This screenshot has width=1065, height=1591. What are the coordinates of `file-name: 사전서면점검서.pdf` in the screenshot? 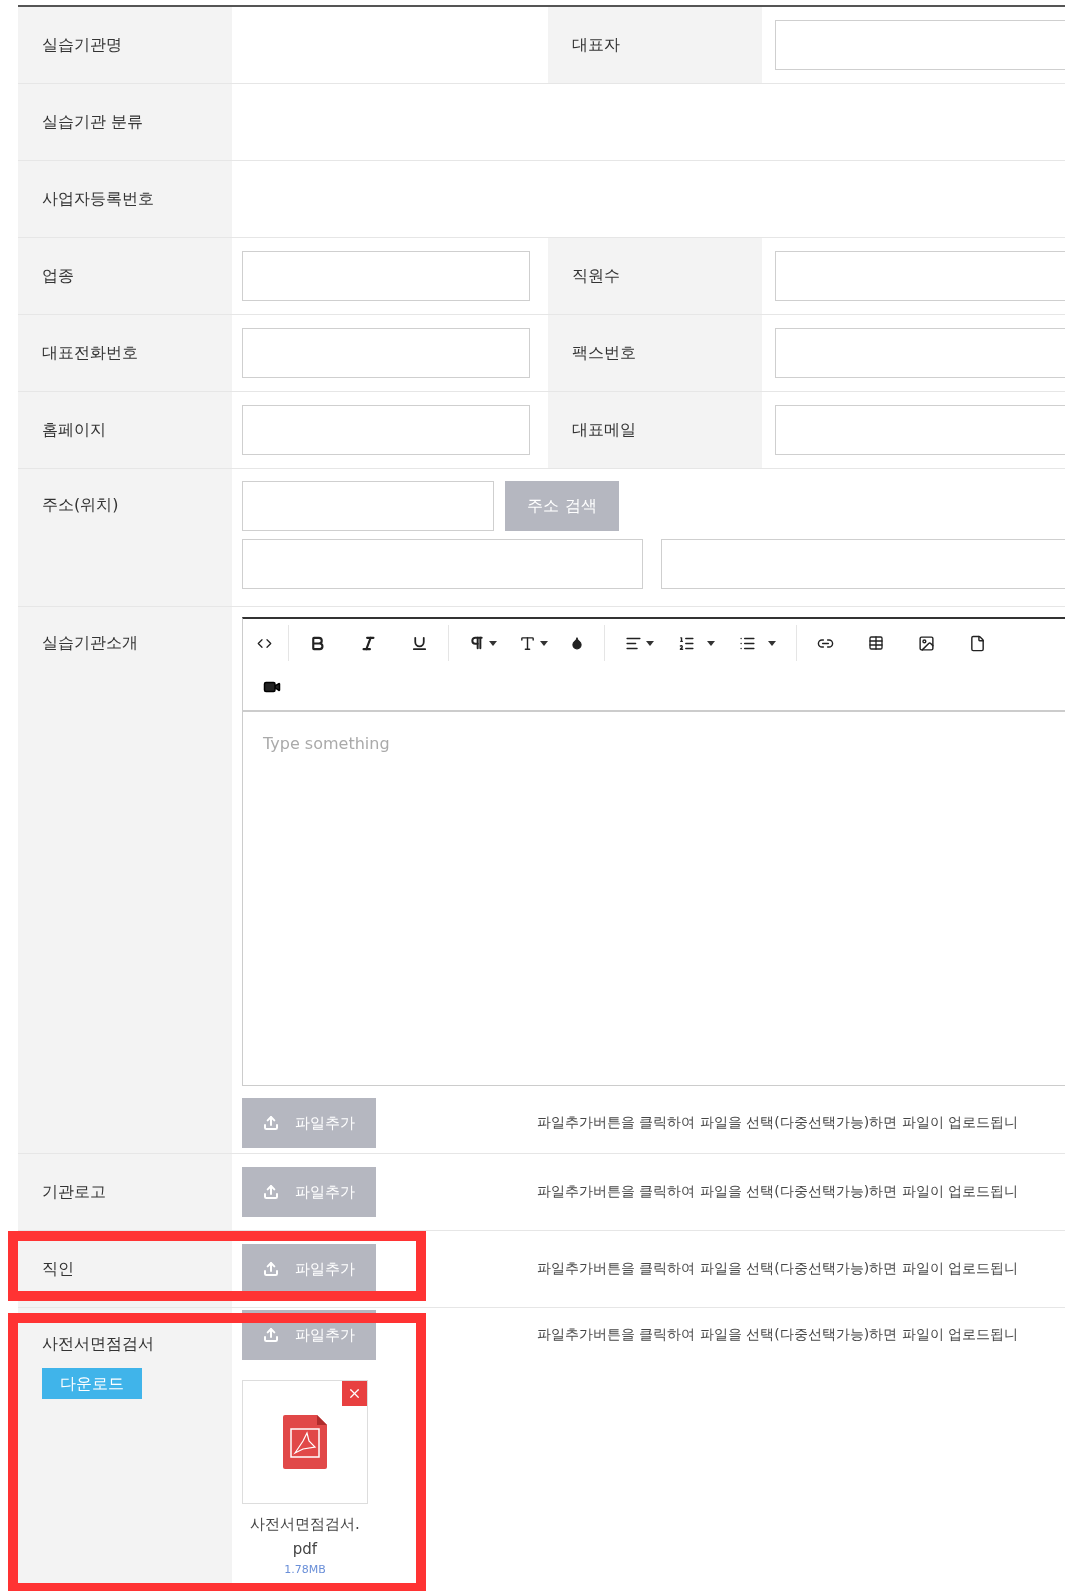 It's located at (305, 1537).